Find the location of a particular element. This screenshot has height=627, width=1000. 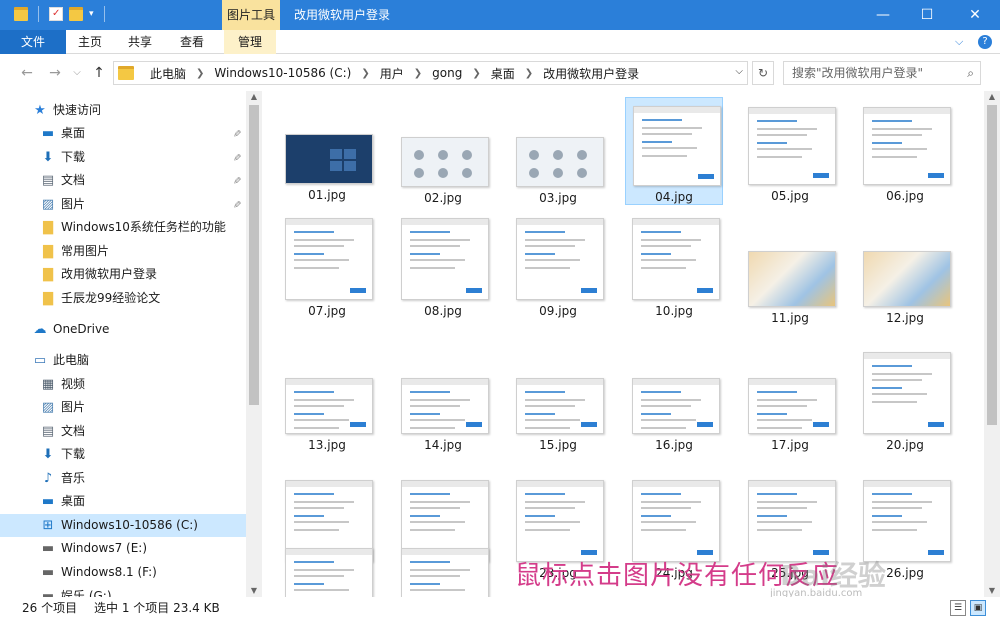

tab-manage: 管理 is located at coordinates (250, 42).